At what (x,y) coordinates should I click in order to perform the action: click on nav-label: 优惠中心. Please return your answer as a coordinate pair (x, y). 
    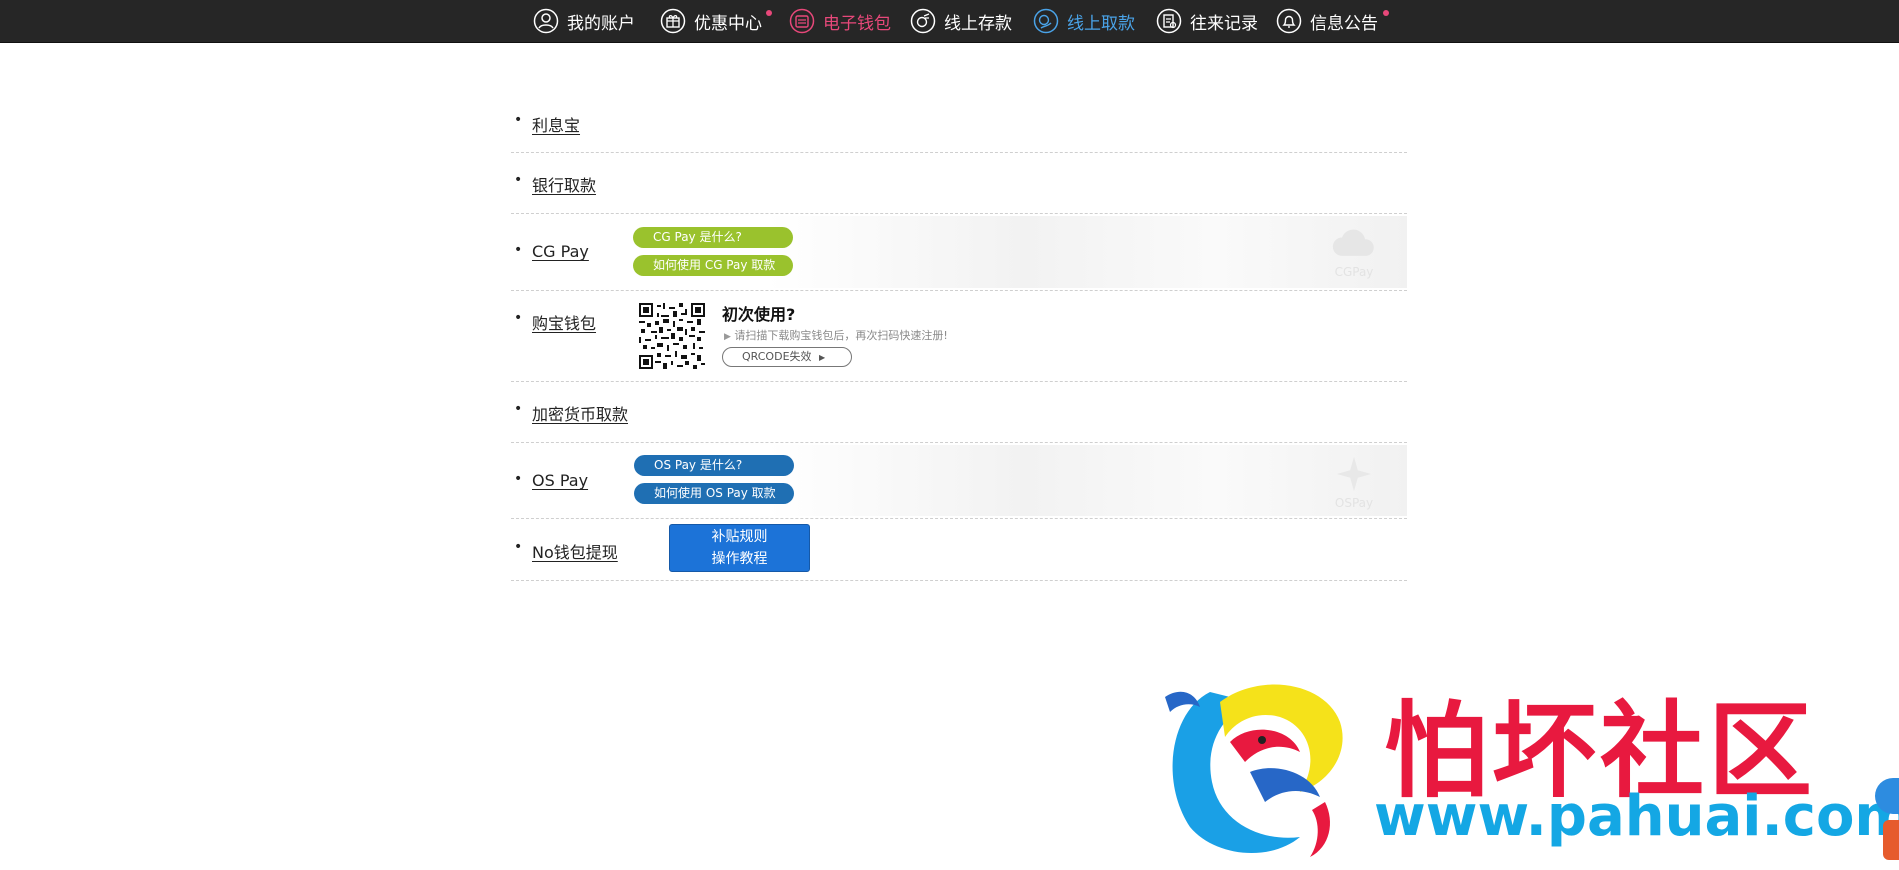
    Looking at the image, I should click on (728, 23).